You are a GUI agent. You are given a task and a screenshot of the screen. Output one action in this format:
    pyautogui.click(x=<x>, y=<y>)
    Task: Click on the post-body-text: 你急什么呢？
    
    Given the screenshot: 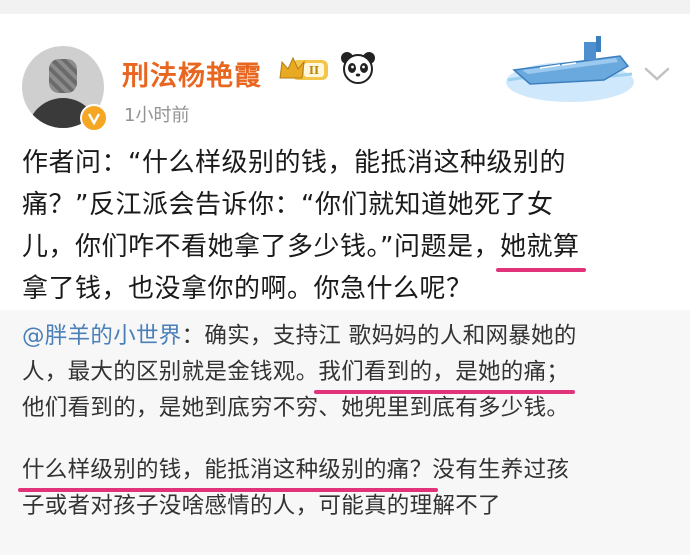 What is the action you would take?
    pyautogui.click(x=393, y=289)
    